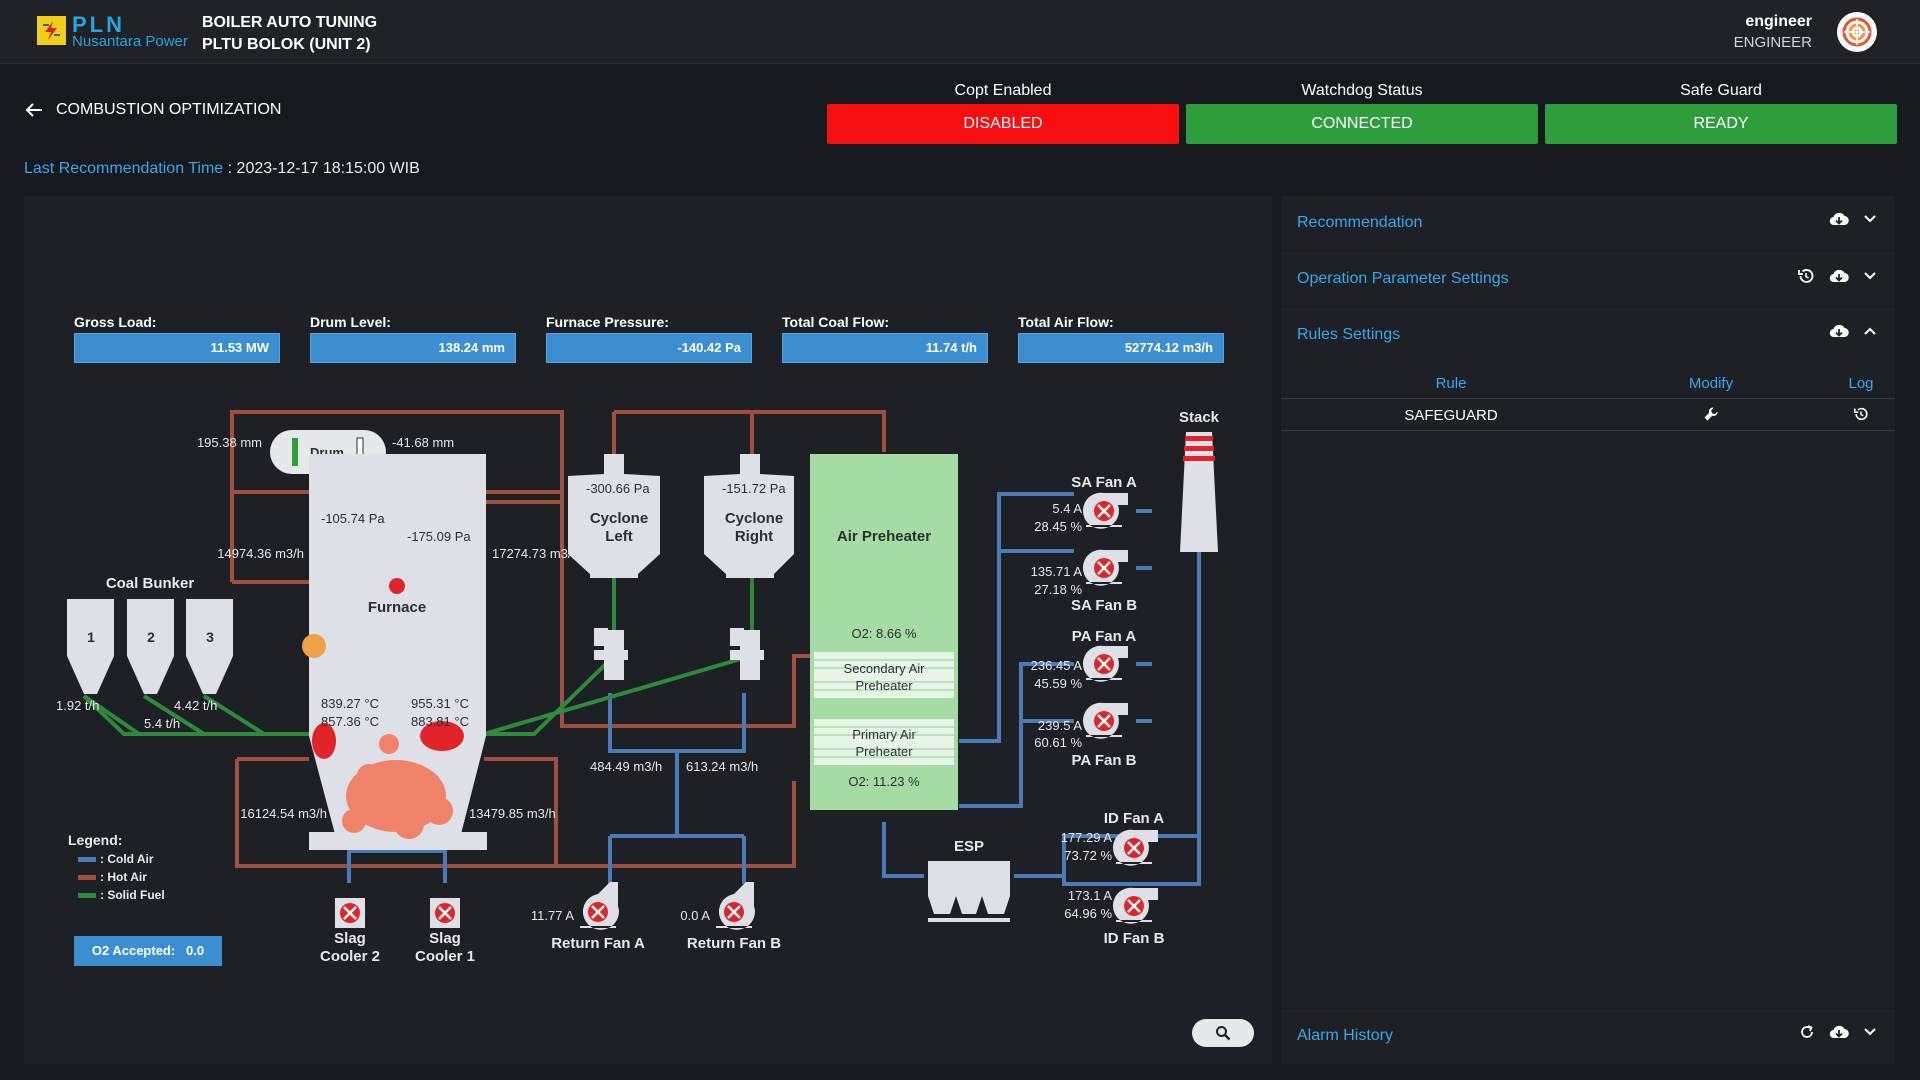 The image size is (1920, 1080). What do you see at coordinates (1103, 760) in the screenshot?
I see `pa-fan-b-label: PA Fan B` at bounding box center [1103, 760].